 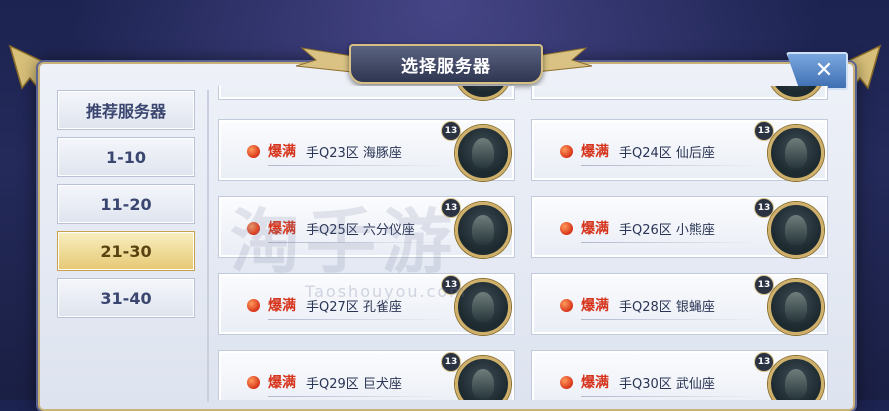 I want to click on dialog-title-plate: 选择服务器, so click(x=446, y=64).